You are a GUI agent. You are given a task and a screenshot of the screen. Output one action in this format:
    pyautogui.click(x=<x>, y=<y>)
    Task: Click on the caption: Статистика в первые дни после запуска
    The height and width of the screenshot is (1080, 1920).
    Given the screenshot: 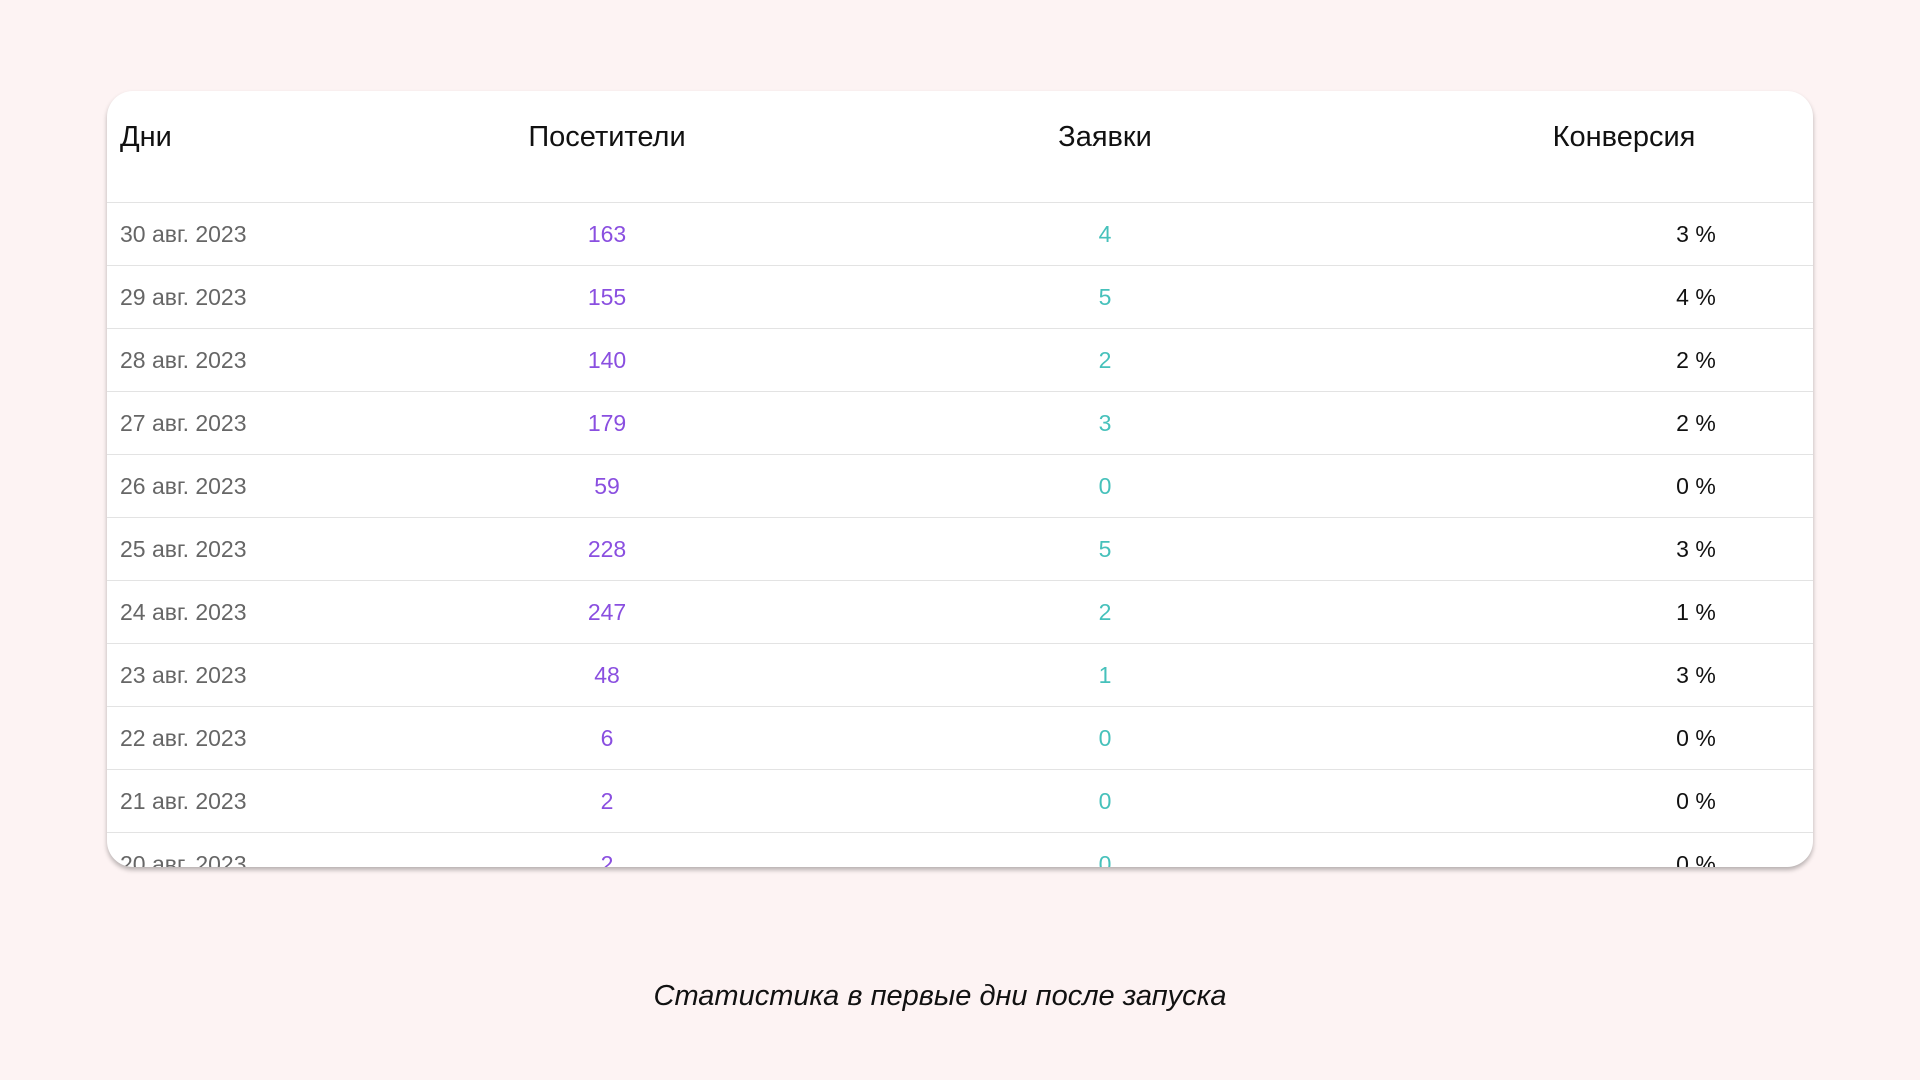 What is the action you would take?
    pyautogui.click(x=940, y=996)
    